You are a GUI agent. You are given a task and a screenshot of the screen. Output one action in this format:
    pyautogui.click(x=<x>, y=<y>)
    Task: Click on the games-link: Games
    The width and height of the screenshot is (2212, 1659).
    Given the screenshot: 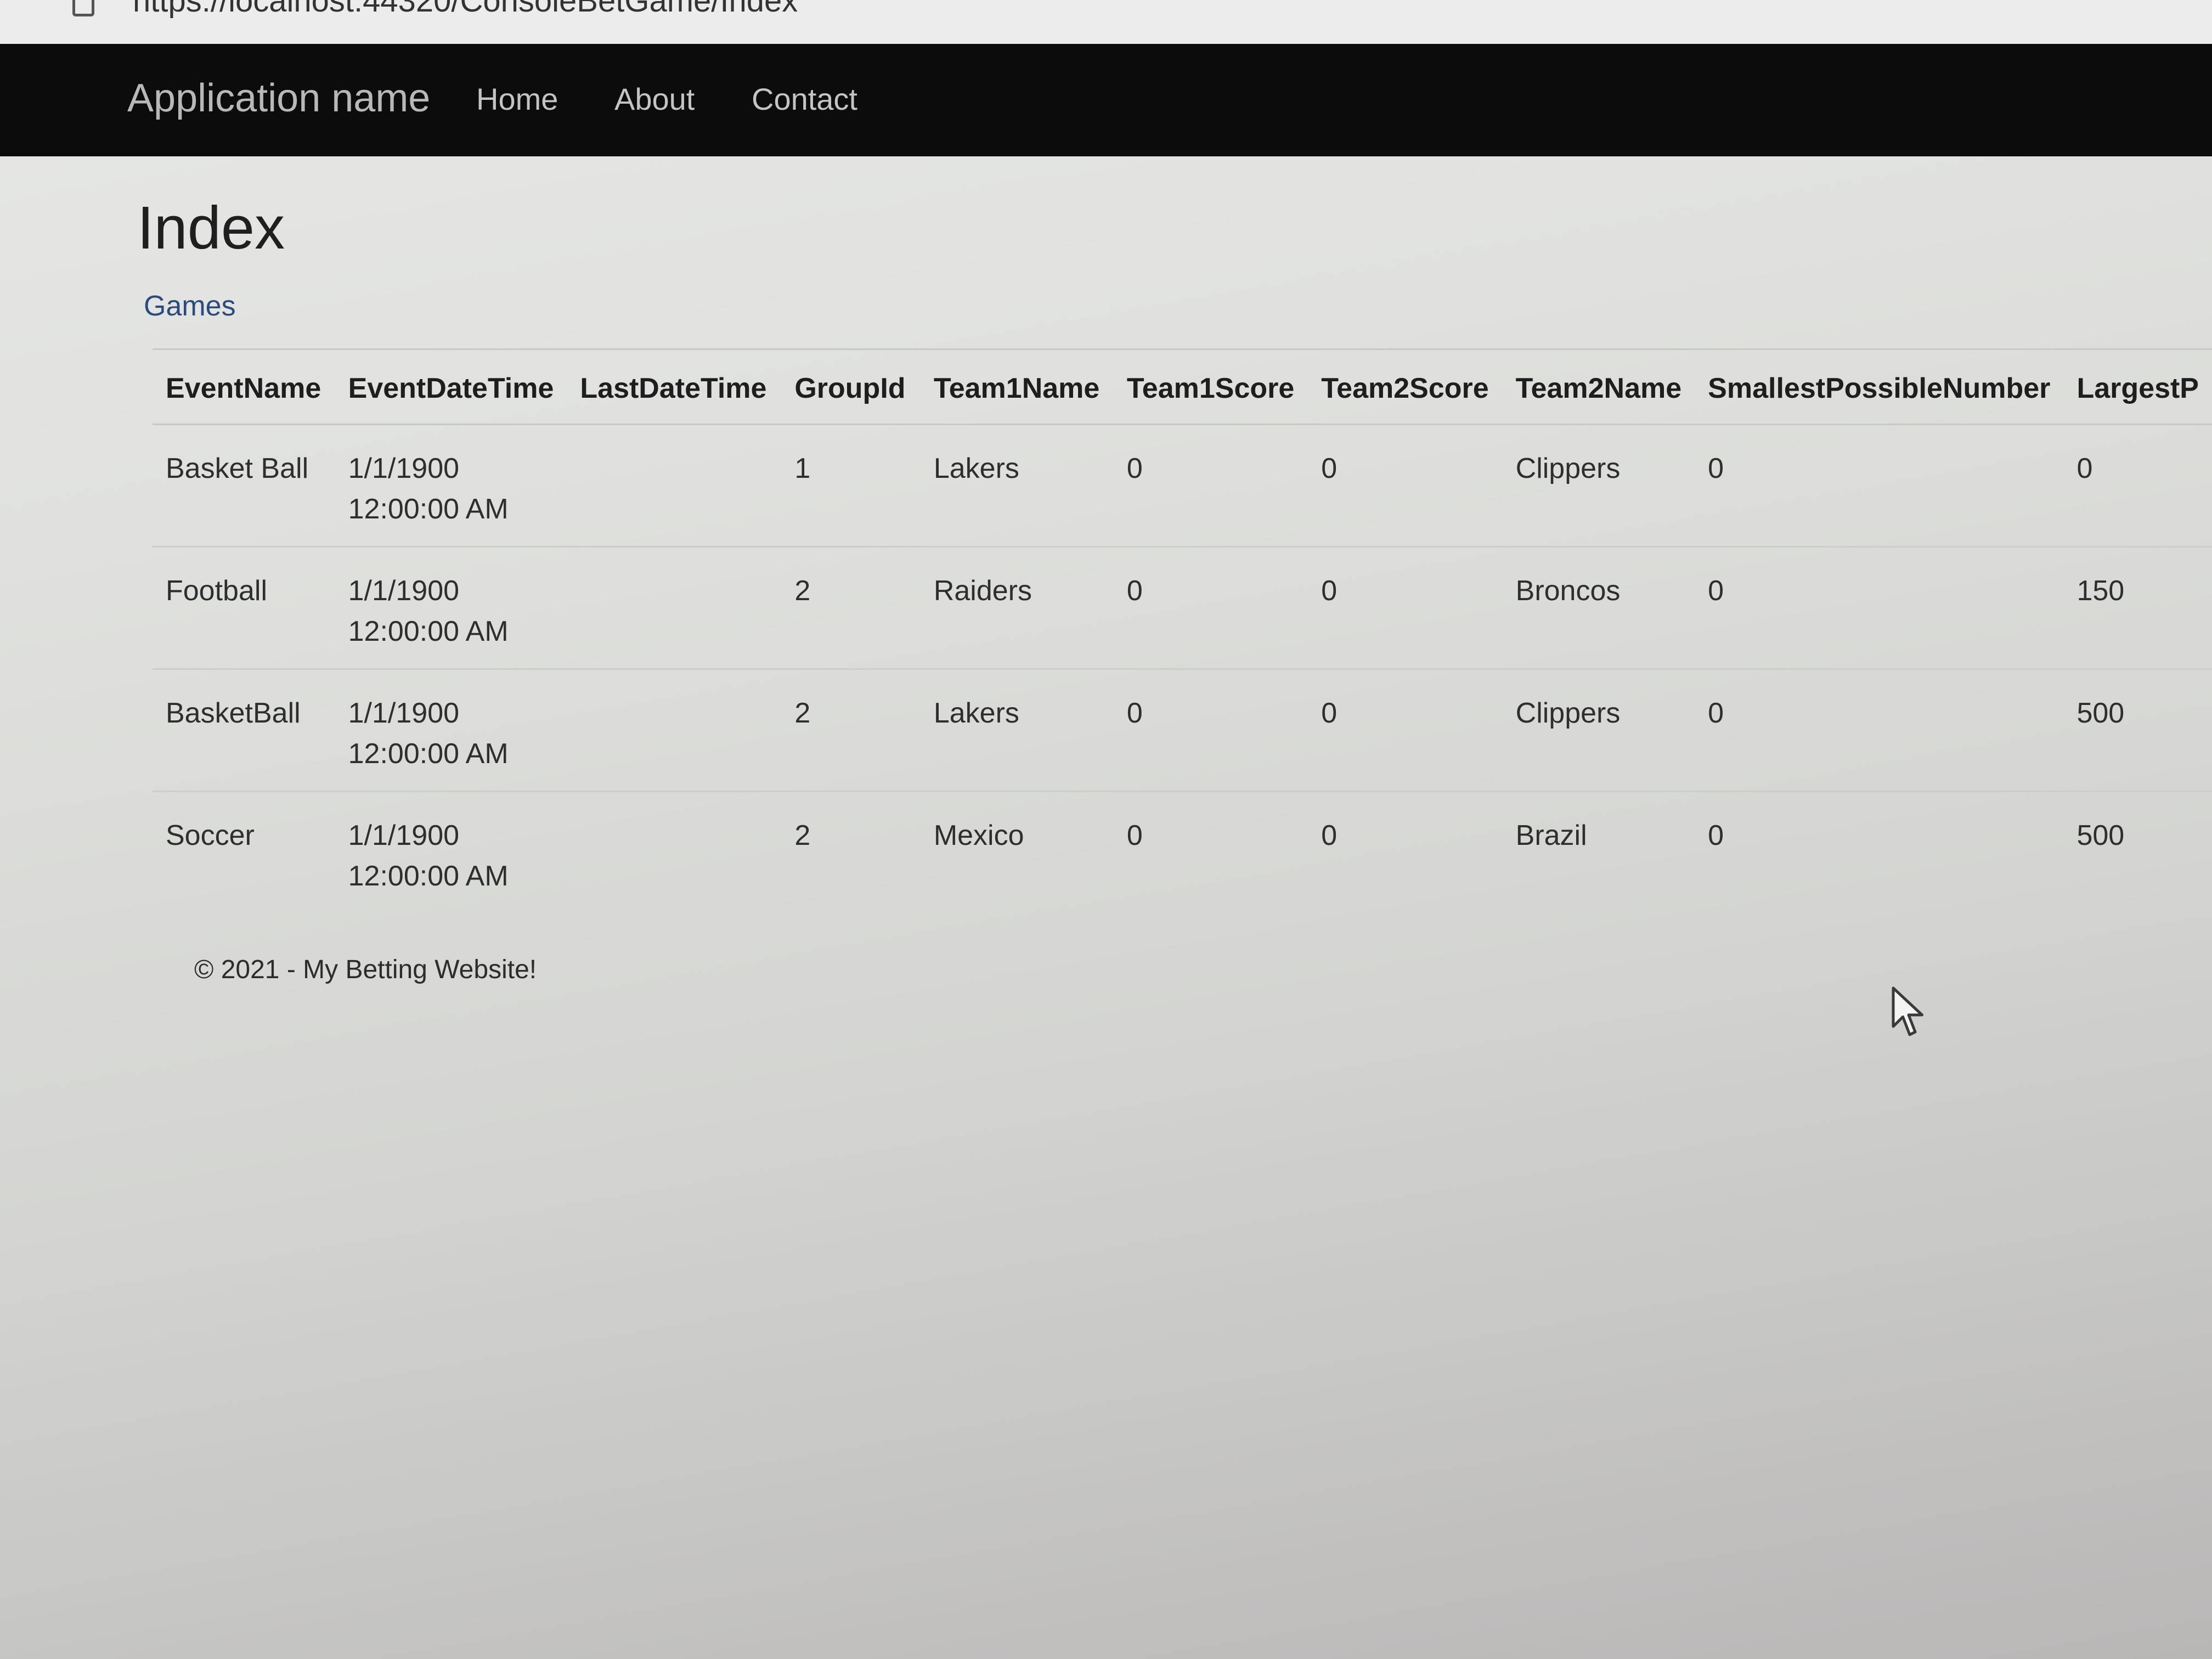 What is the action you would take?
    pyautogui.click(x=190, y=307)
    